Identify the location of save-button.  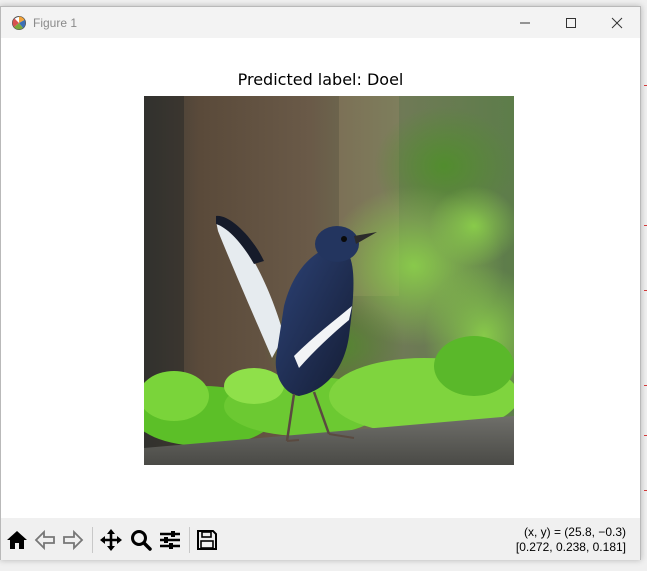
(207, 540).